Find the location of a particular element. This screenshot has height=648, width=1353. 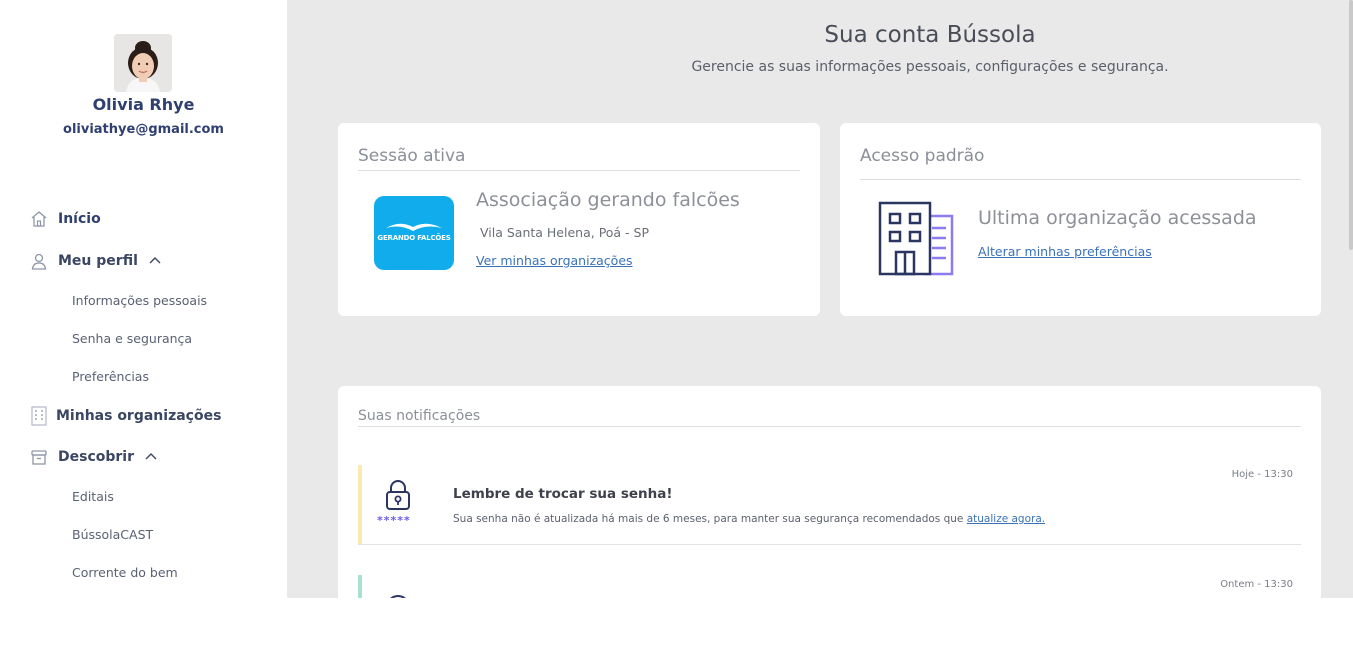

building-illustration-icon is located at coordinates (916, 238).